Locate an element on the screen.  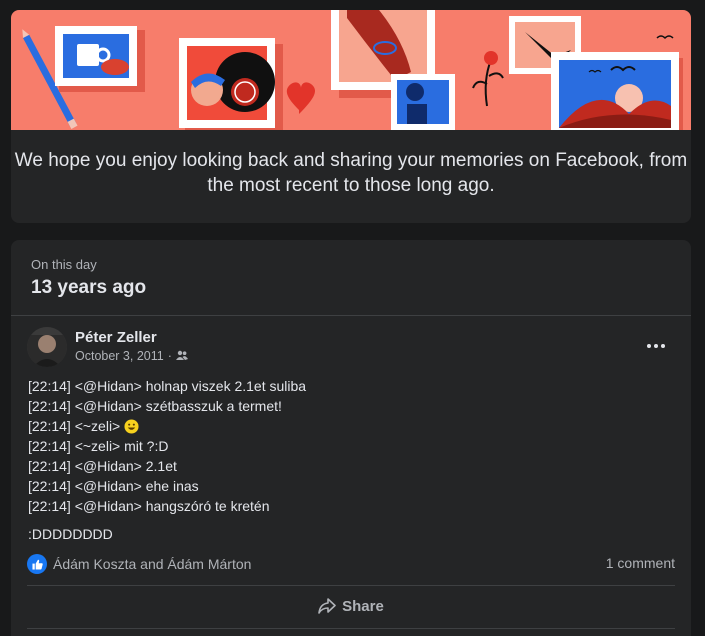
post-date: October 3, 2011 is located at coordinates (119, 356).